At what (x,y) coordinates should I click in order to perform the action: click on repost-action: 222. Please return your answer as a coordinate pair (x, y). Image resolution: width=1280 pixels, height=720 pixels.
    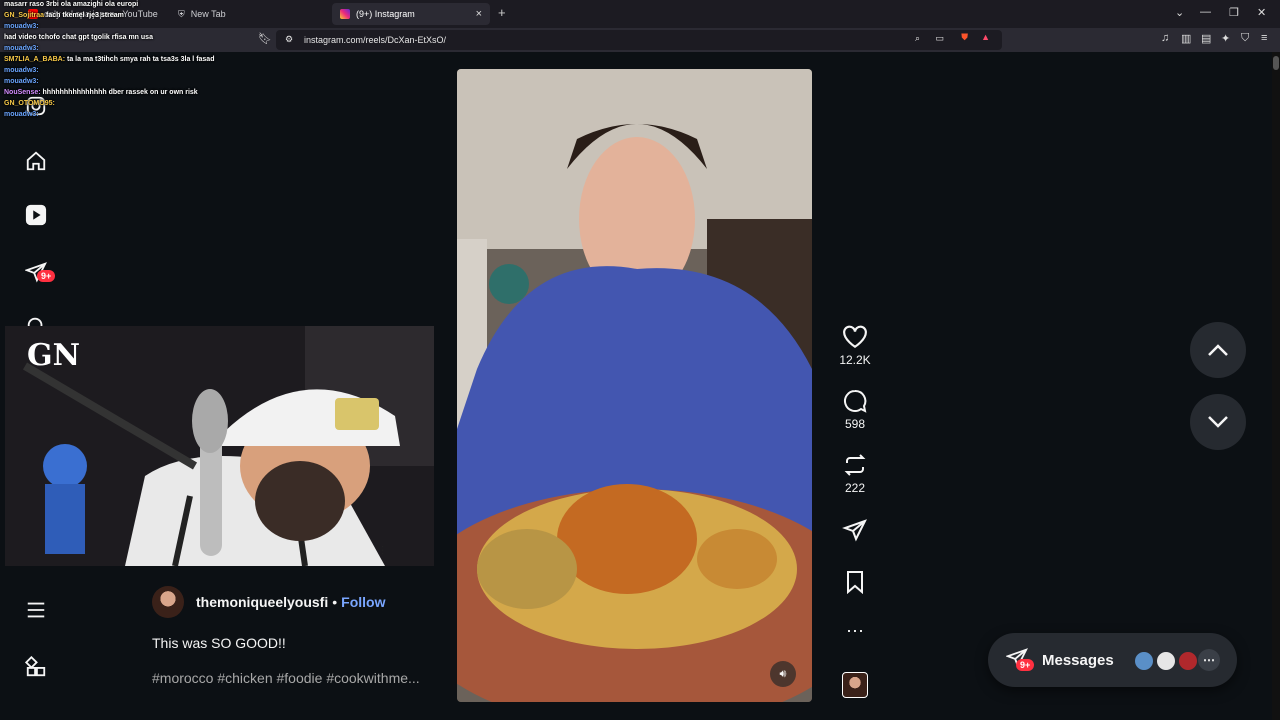
    Looking at the image, I should click on (855, 474).